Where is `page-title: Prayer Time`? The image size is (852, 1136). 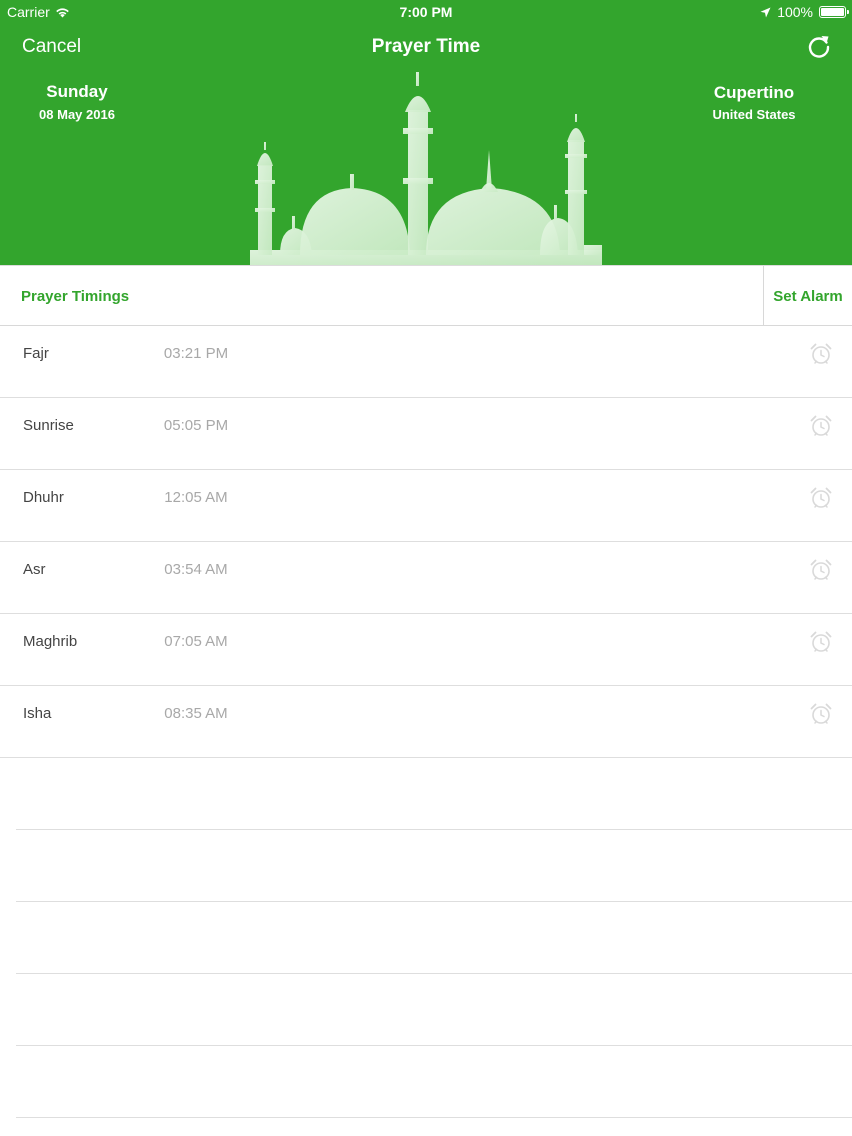 page-title: Prayer Time is located at coordinates (426, 46).